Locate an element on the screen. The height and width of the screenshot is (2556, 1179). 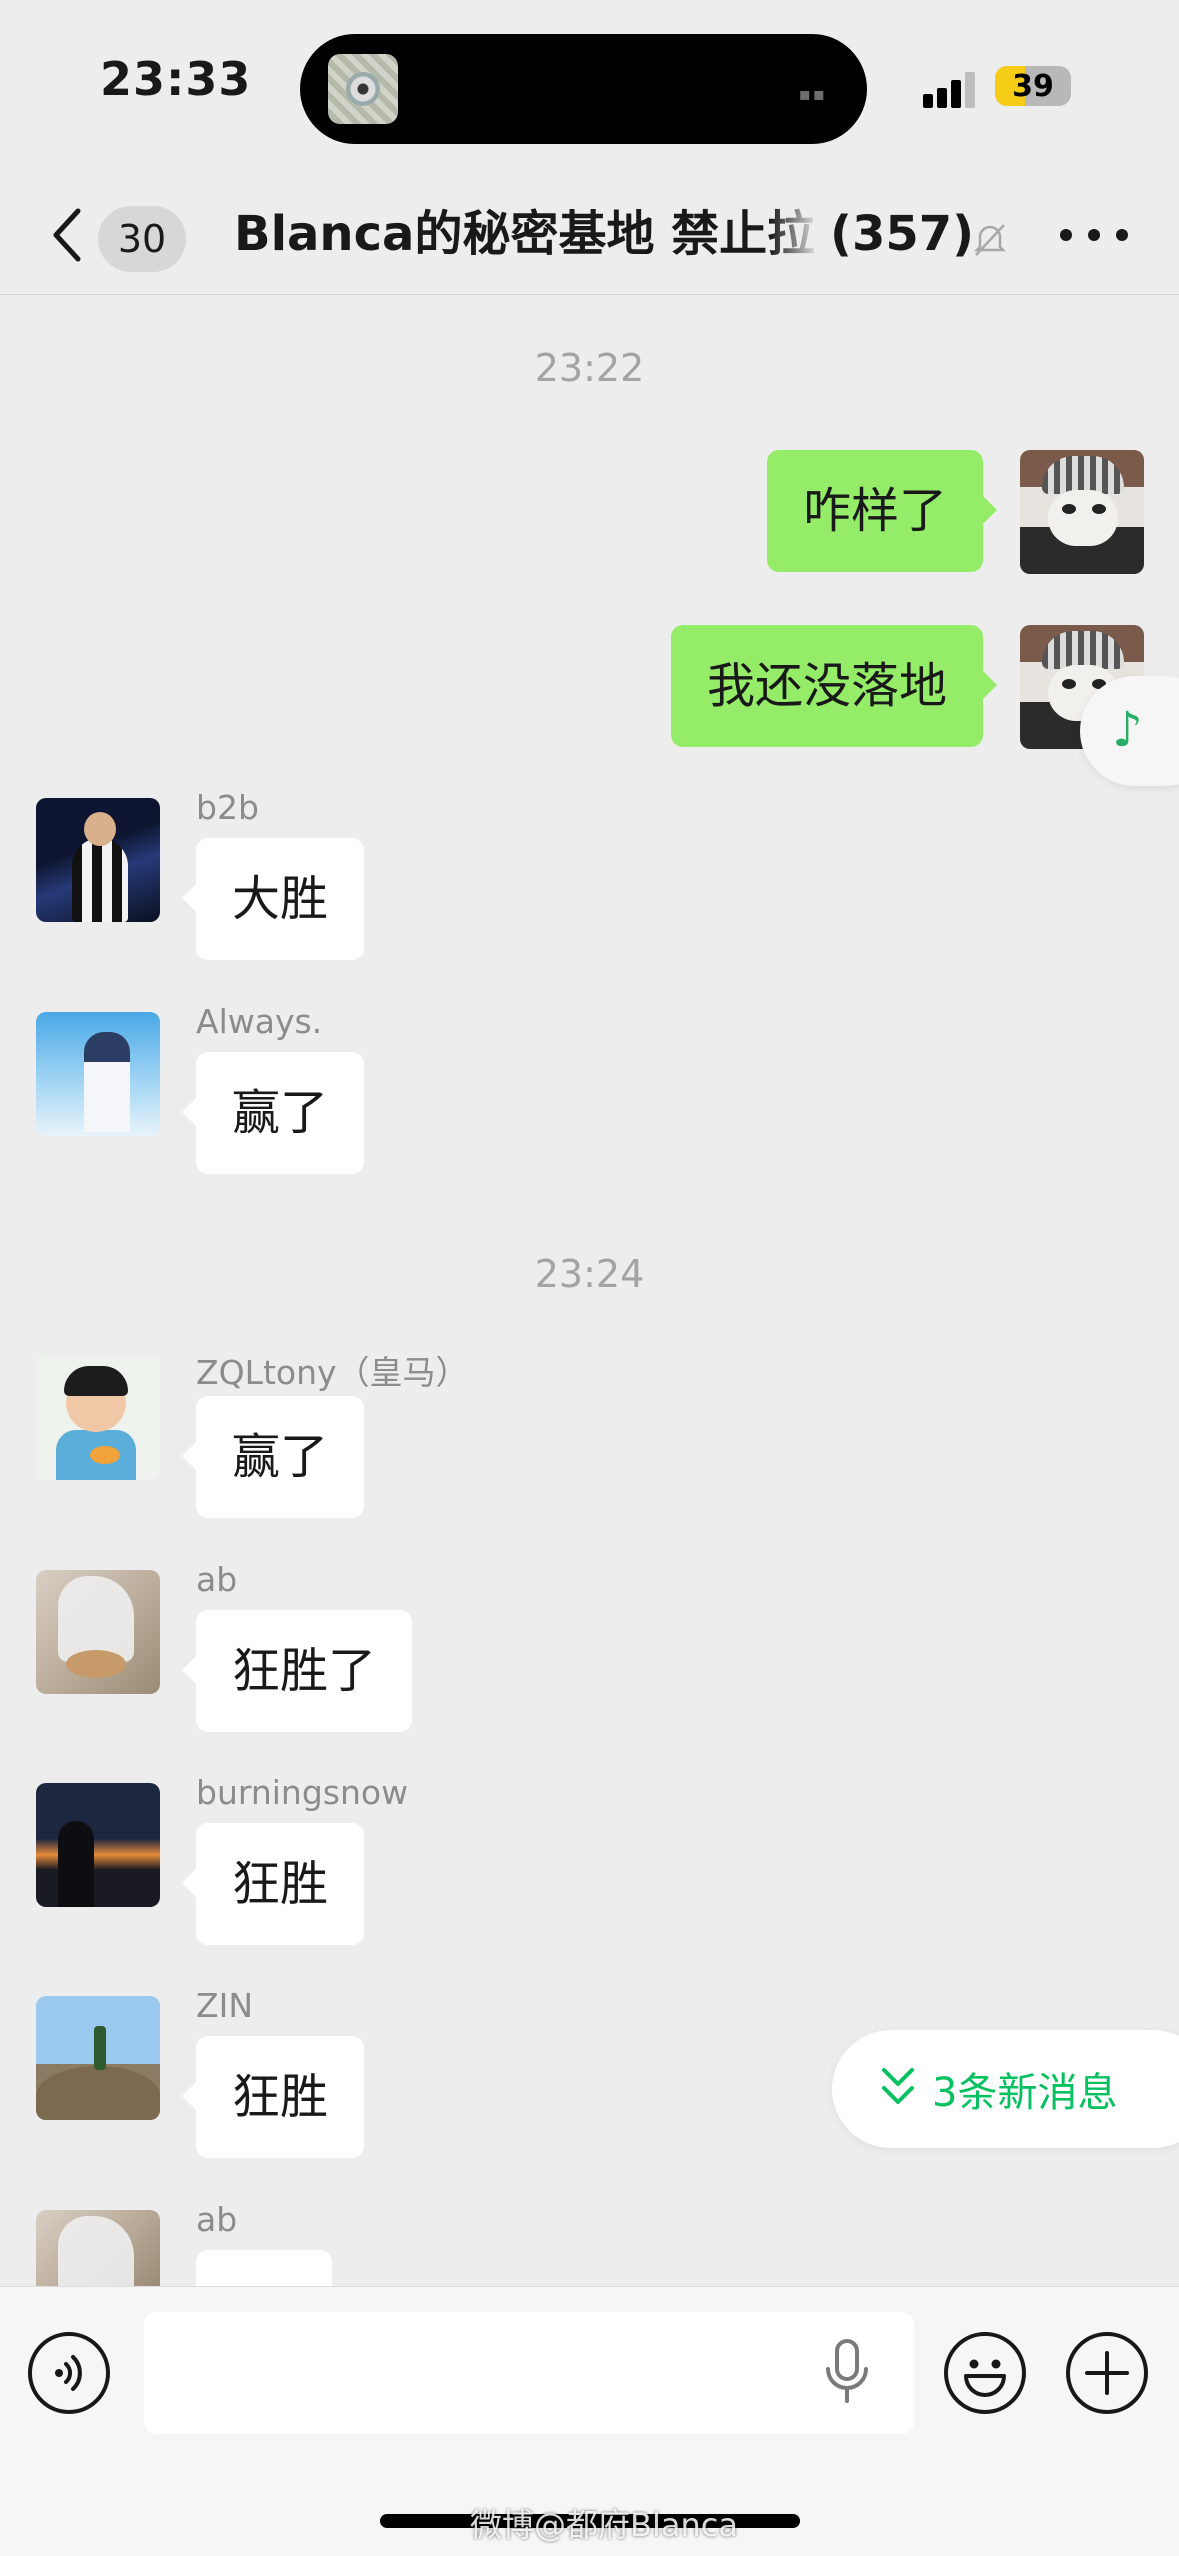
plus-button is located at coordinates (1107, 2373).